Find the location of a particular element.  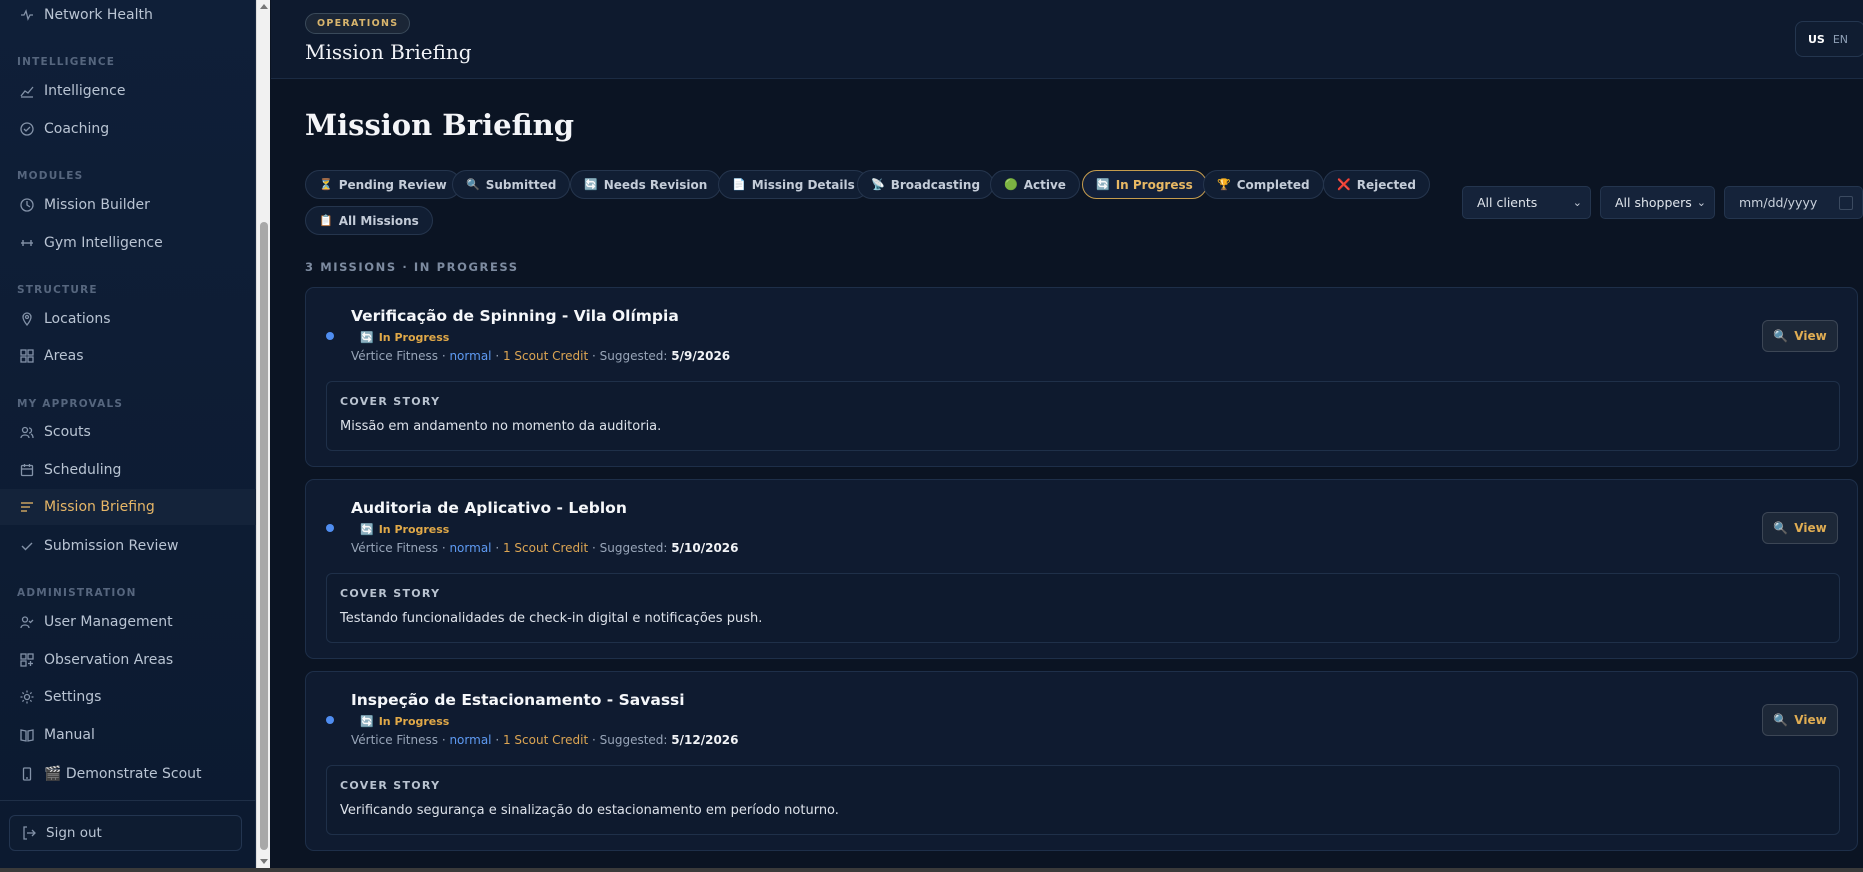

sidebar-item-coaching: Coaching is located at coordinates (128, 129).